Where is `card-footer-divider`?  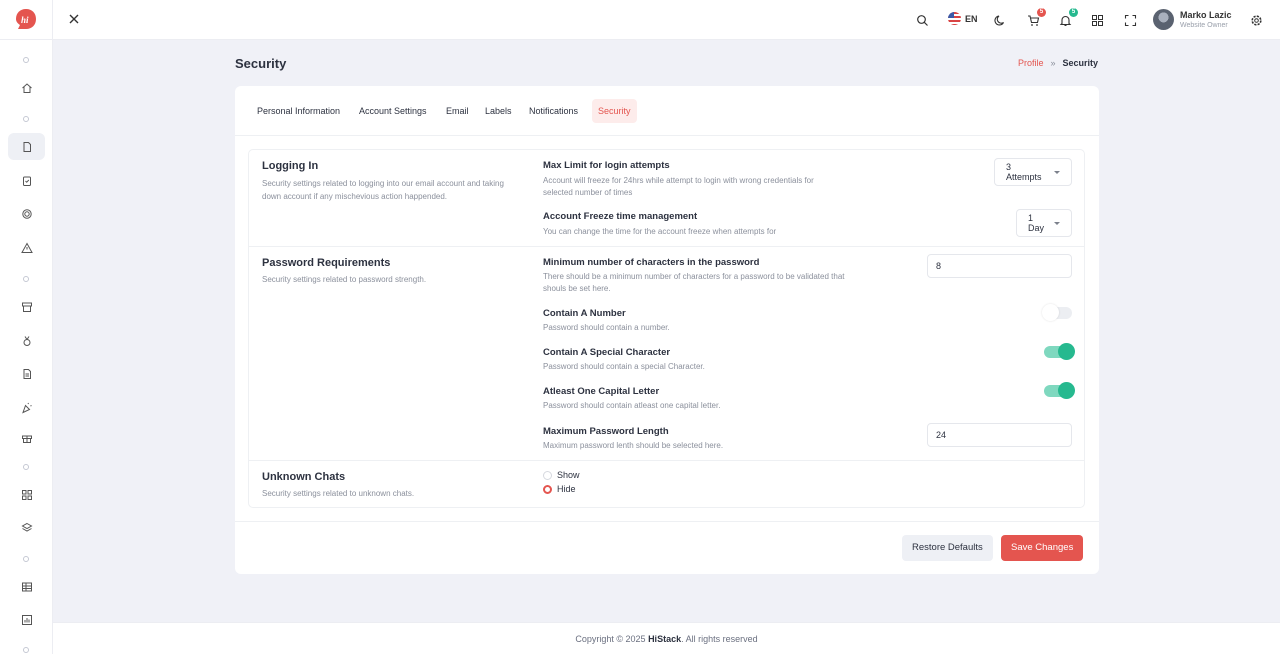
card-footer-divider is located at coordinates (667, 521).